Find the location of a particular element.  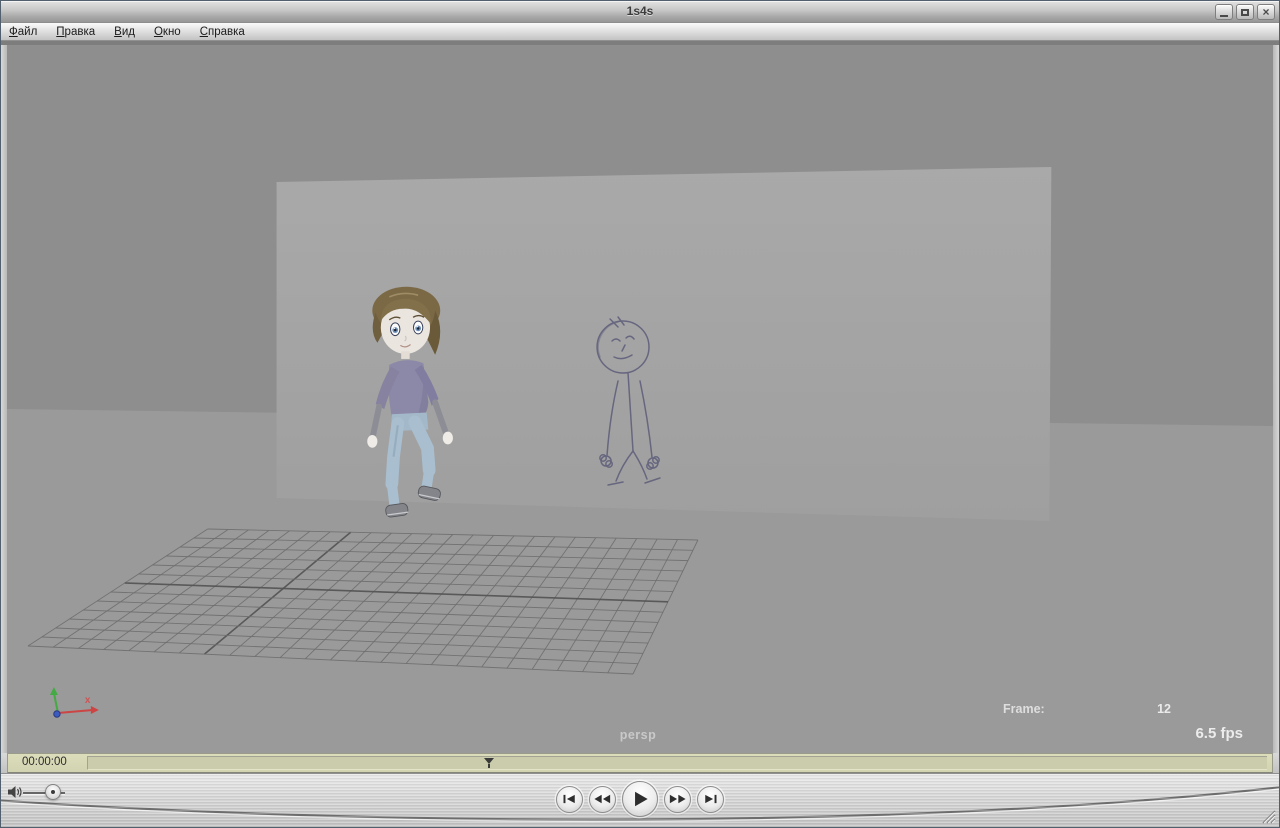

seek-track is located at coordinates (677, 763).